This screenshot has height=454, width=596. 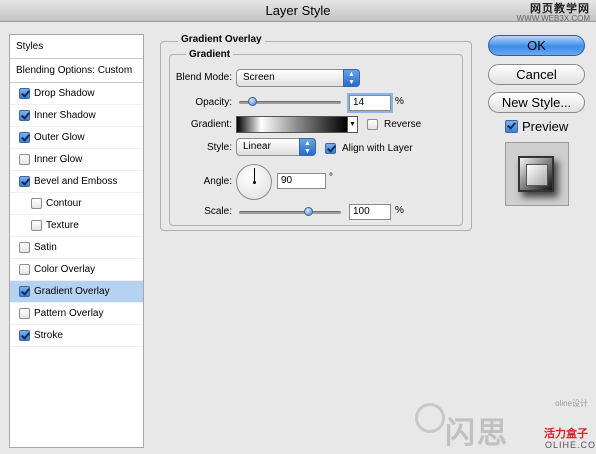 I want to click on sidebar-item-outer-glow: Outer Glow, so click(x=76, y=138).